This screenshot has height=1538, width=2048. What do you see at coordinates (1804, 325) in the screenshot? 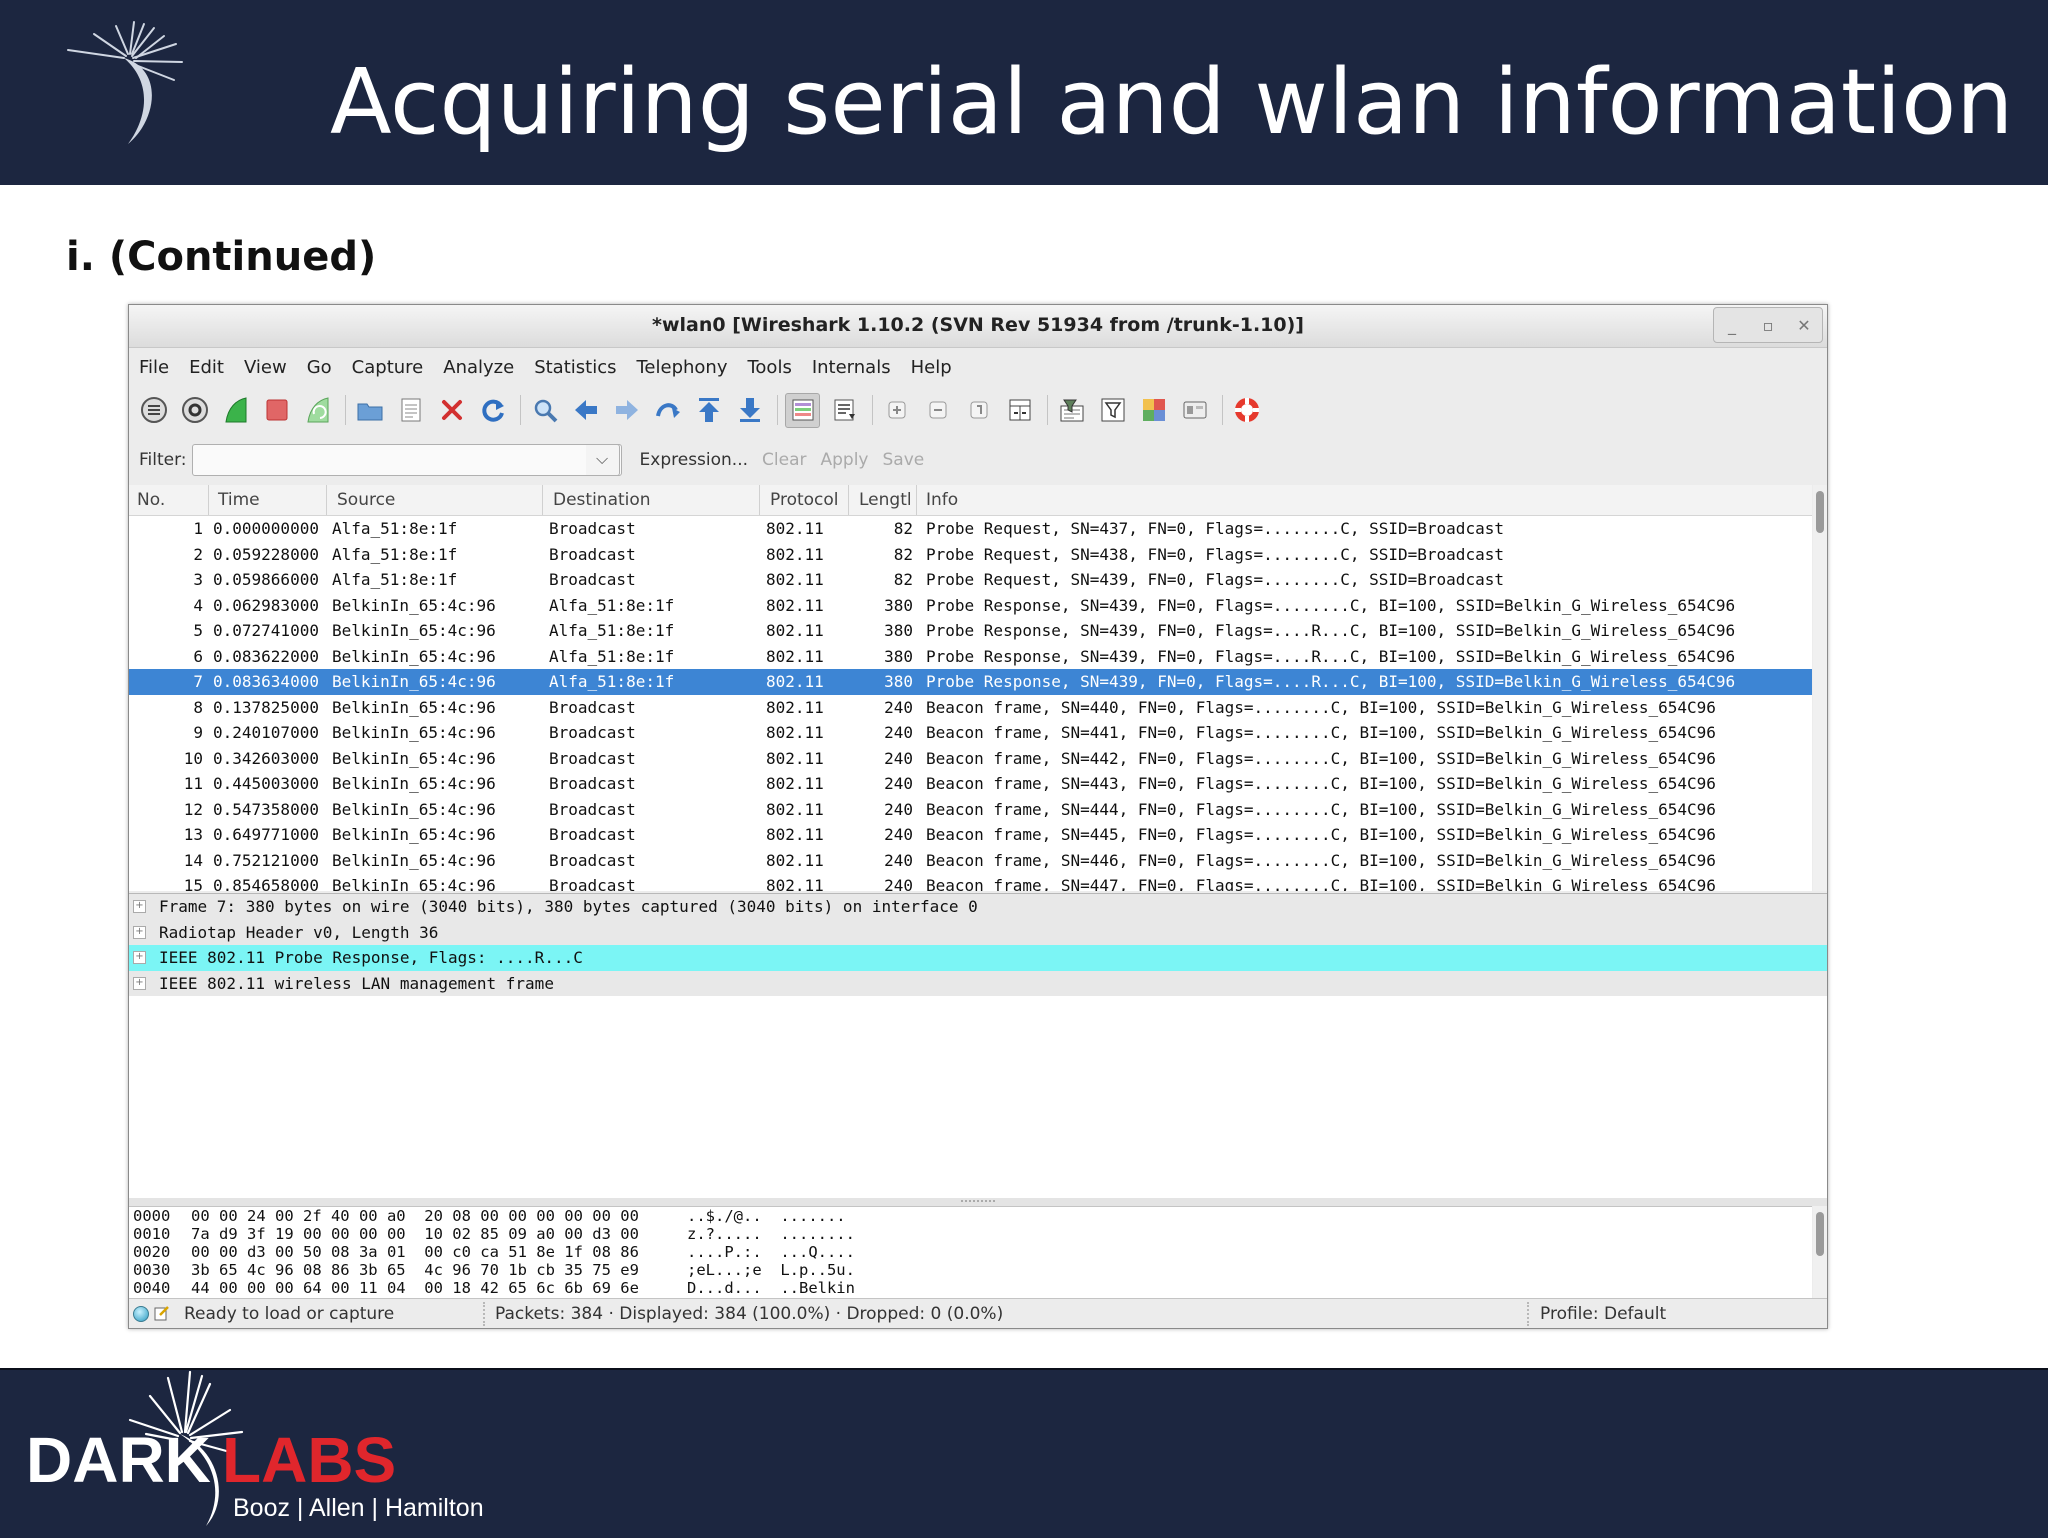
I see `close-button: ✕` at bounding box center [1804, 325].